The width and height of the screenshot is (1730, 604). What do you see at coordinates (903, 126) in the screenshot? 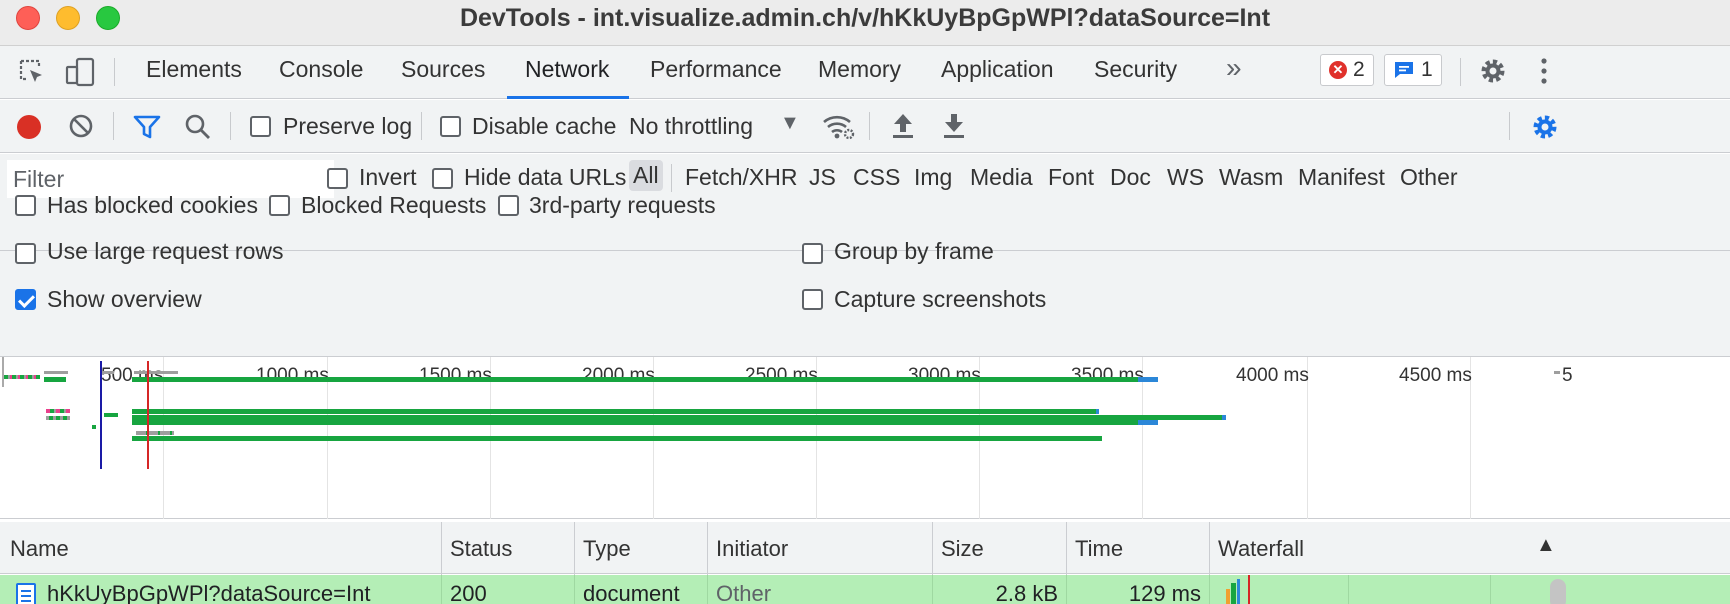
I see `import-har-upload-icon` at bounding box center [903, 126].